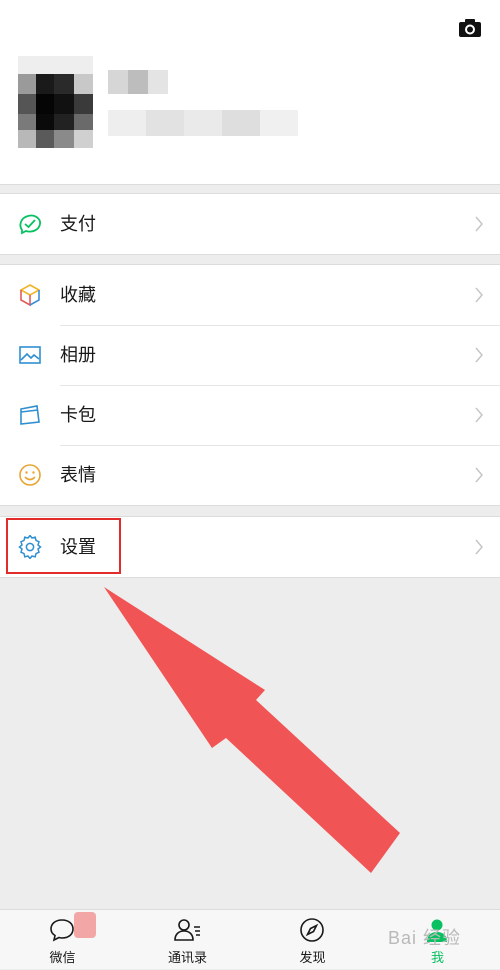  I want to click on compass-icon, so click(312, 930).